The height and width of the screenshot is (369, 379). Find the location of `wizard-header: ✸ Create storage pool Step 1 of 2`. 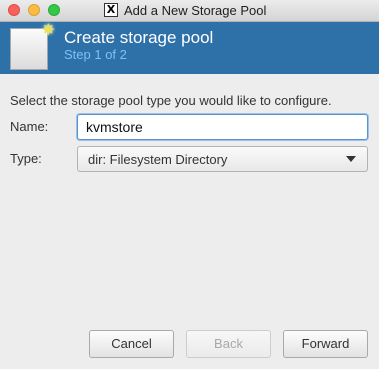

wizard-header: ✸ Create storage pool Step 1 of 2 is located at coordinates (189, 48).